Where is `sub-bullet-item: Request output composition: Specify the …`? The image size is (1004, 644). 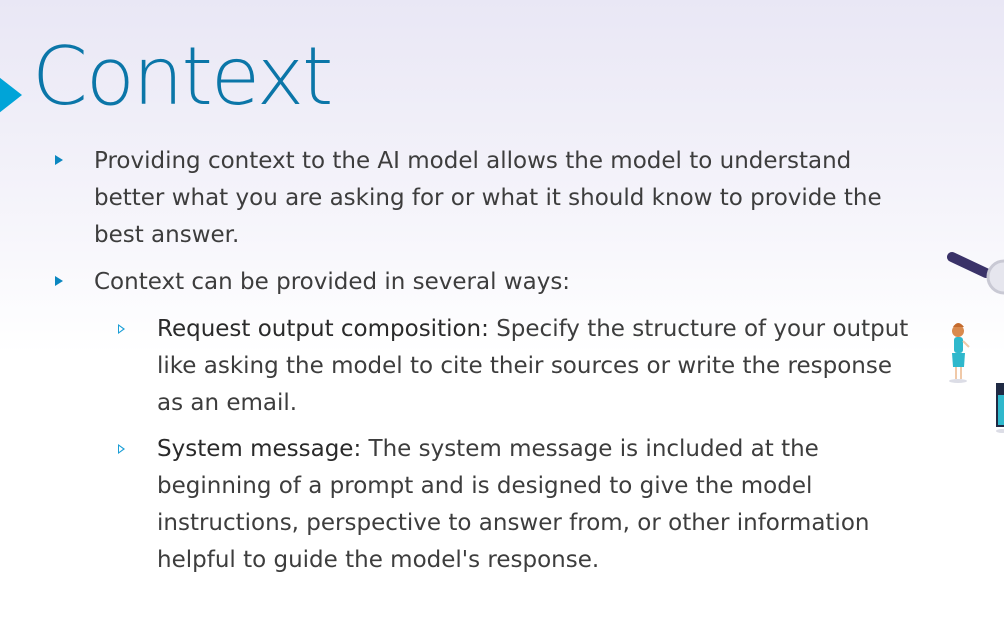 sub-bullet-item: Request output composition: Specify the … is located at coordinates (516, 366).